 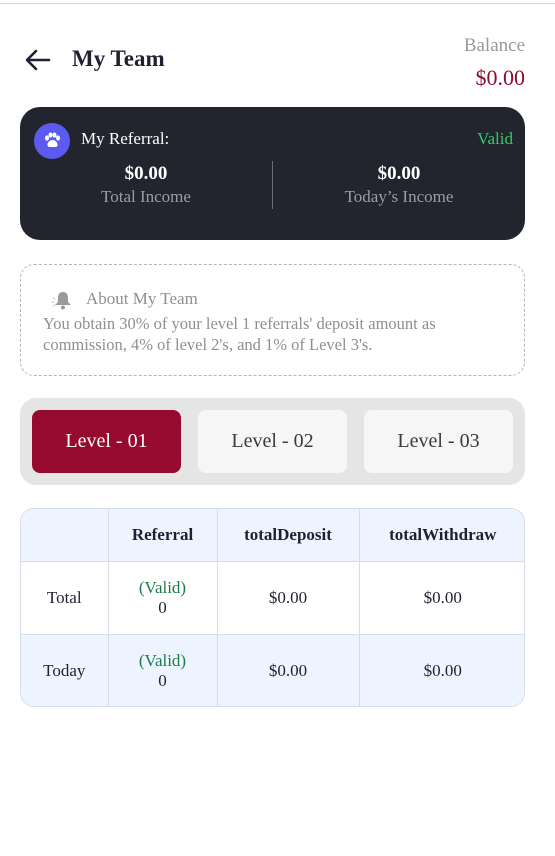 I want to click on today-income-label: Today’s Income, so click(x=399, y=196).